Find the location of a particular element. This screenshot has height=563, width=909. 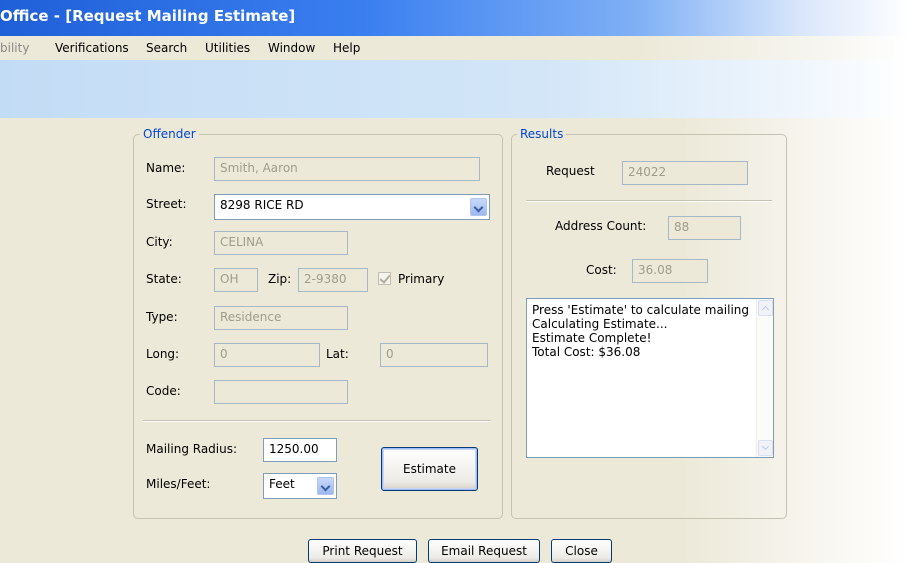

state-label: State: is located at coordinates (164, 279).